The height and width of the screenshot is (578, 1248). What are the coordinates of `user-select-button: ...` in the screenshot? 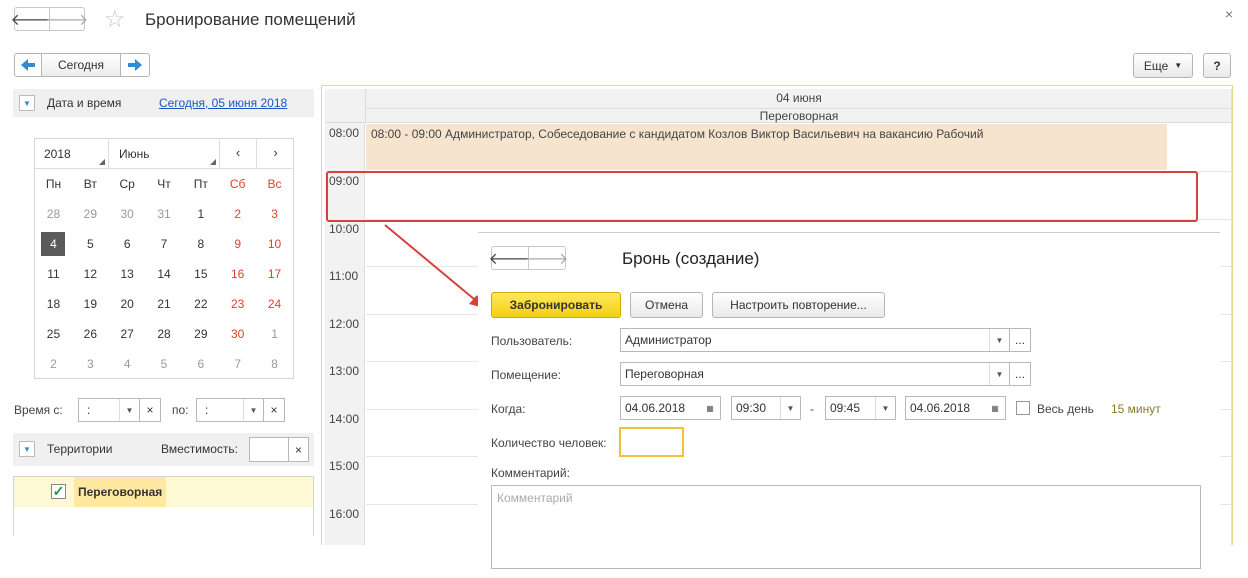 It's located at (1020, 340).